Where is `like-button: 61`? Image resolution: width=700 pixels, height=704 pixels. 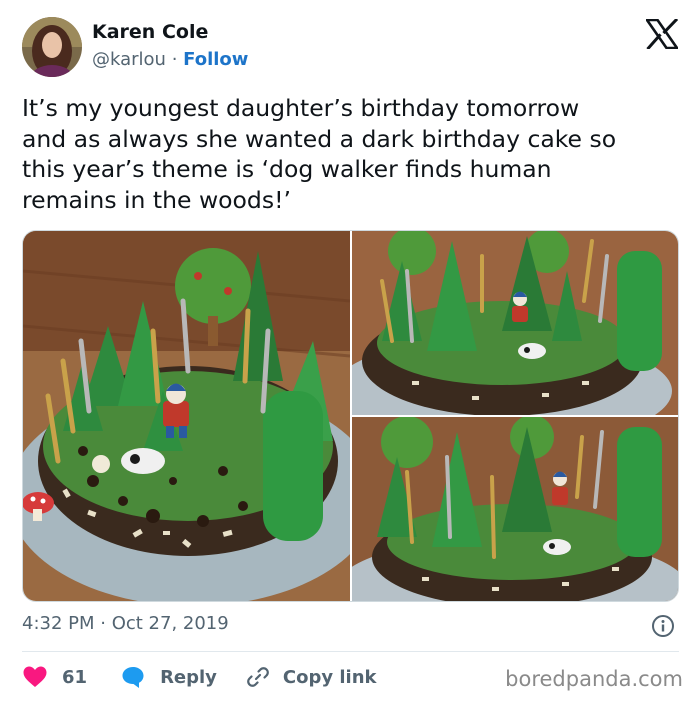
like-button: 61 is located at coordinates (54, 677).